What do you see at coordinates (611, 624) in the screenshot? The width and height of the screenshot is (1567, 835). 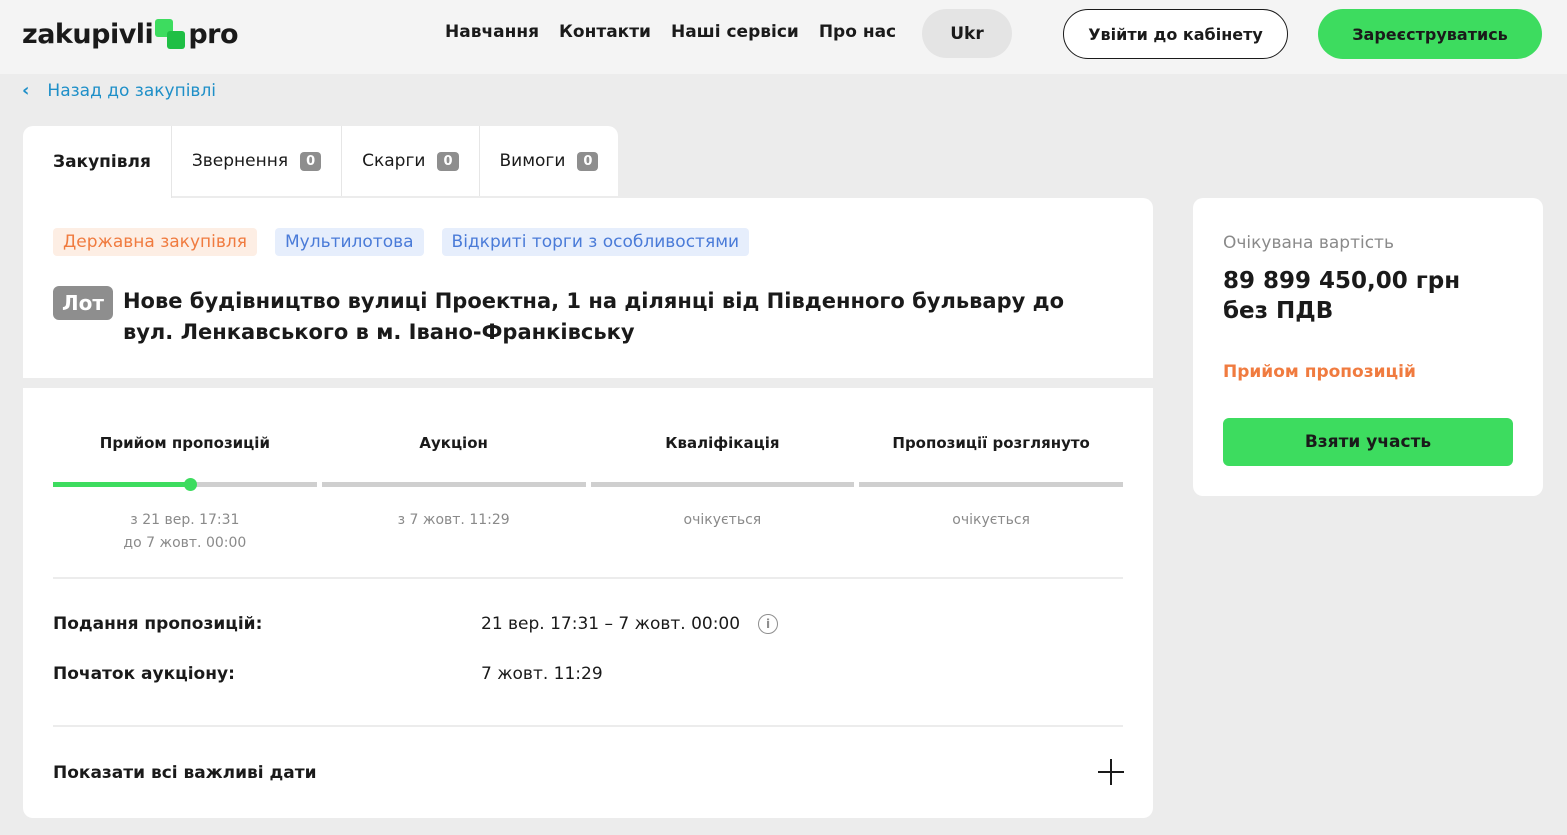 I see `submission-period-value: 21 вер. 17:31 – 7 жовт. 00:00` at bounding box center [611, 624].